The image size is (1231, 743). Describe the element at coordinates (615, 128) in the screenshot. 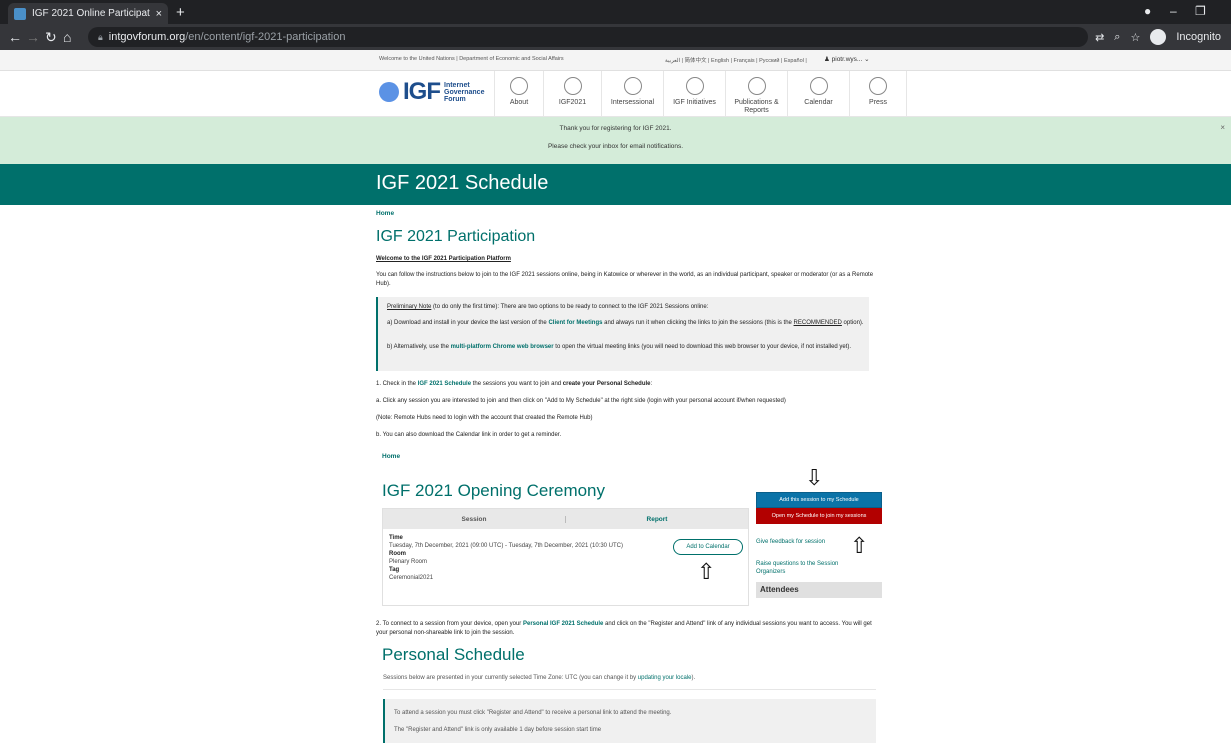

I see `notice-line-1: Thank you for registering for IGF 2021.` at that location.